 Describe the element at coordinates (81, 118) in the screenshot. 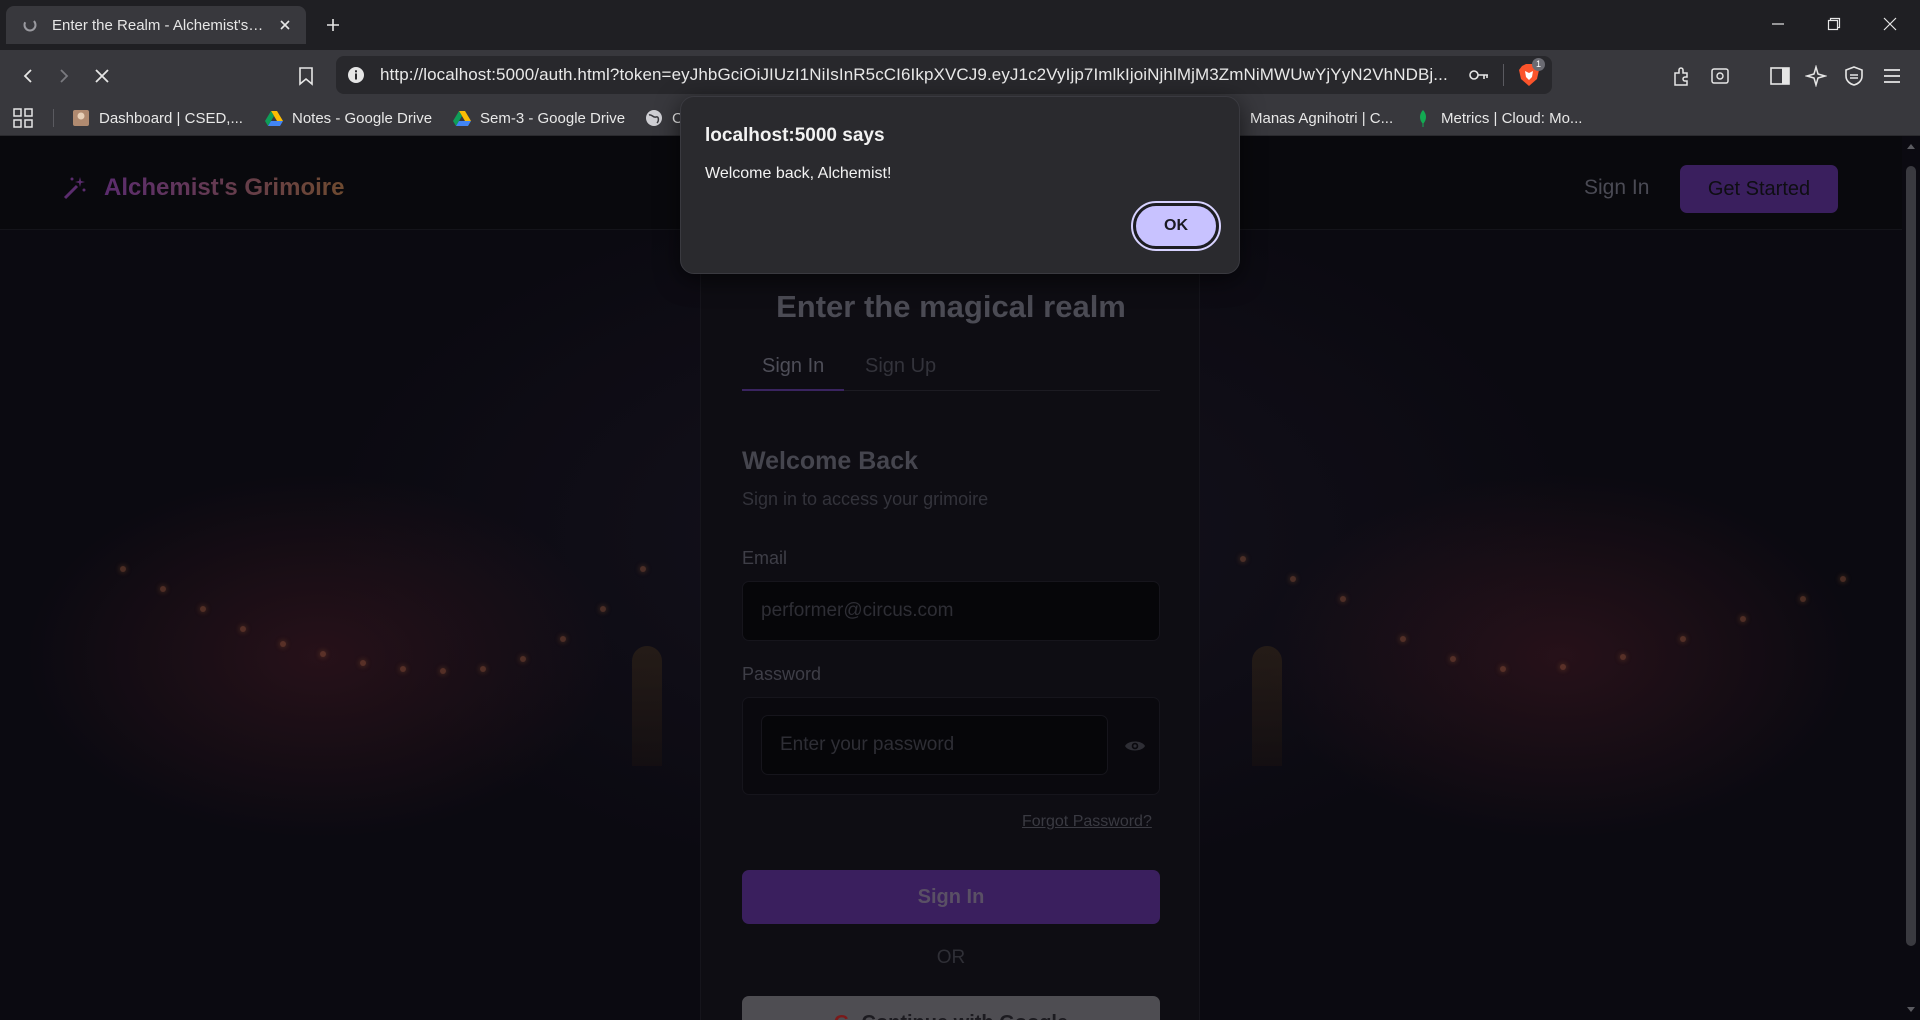

I see `avatar-icon` at that location.